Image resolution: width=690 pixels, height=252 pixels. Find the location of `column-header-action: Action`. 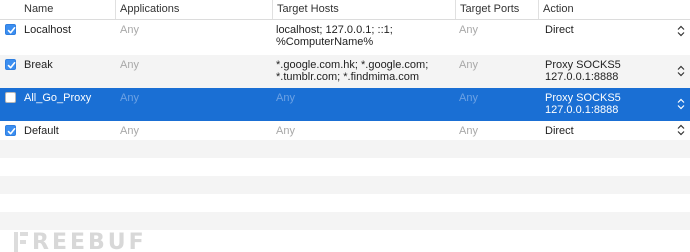

column-header-action: Action is located at coordinates (614, 9).